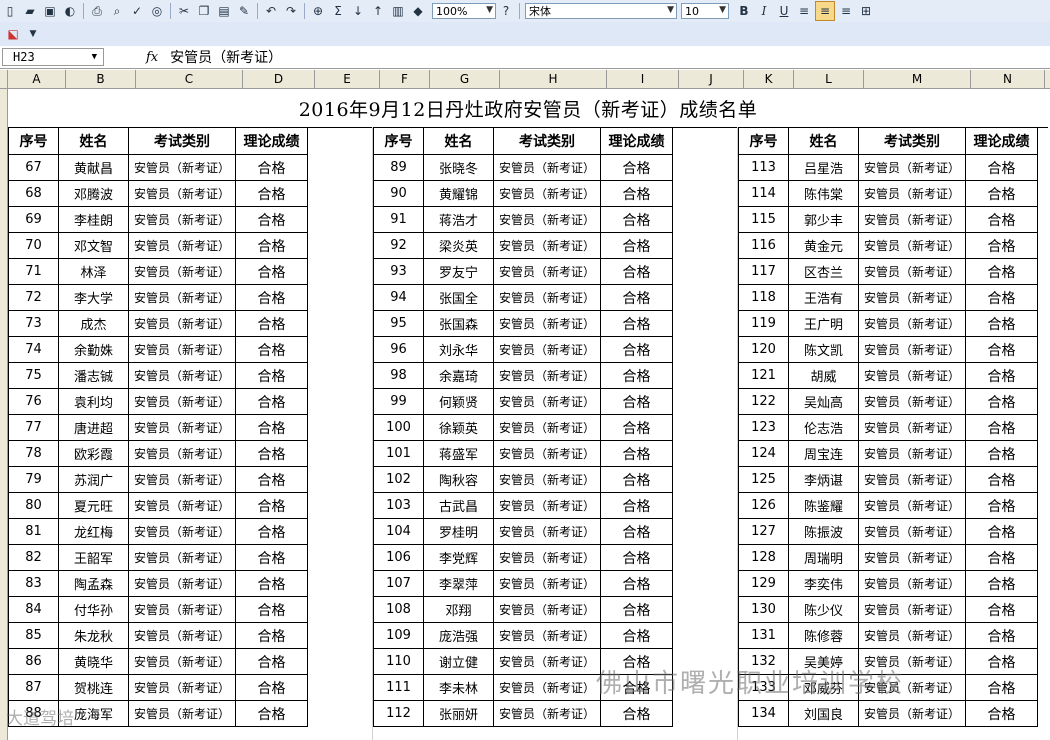 This screenshot has width=1050, height=740. I want to click on cell-no: 85, so click(33, 635).